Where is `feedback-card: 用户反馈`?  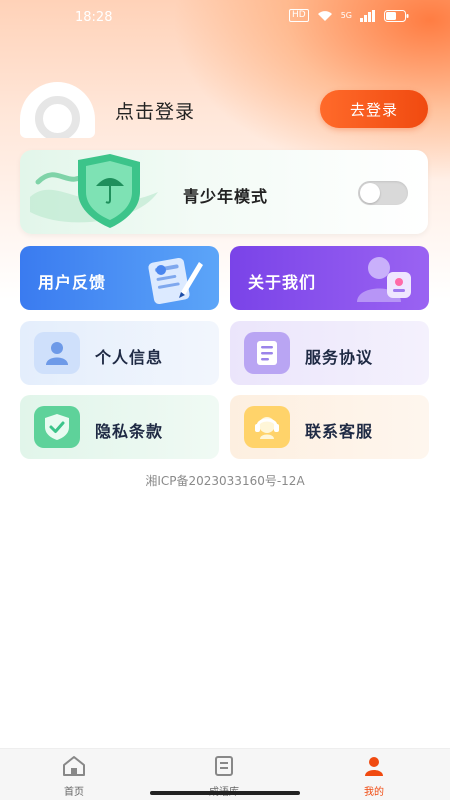 feedback-card: 用户反馈 is located at coordinates (119, 278).